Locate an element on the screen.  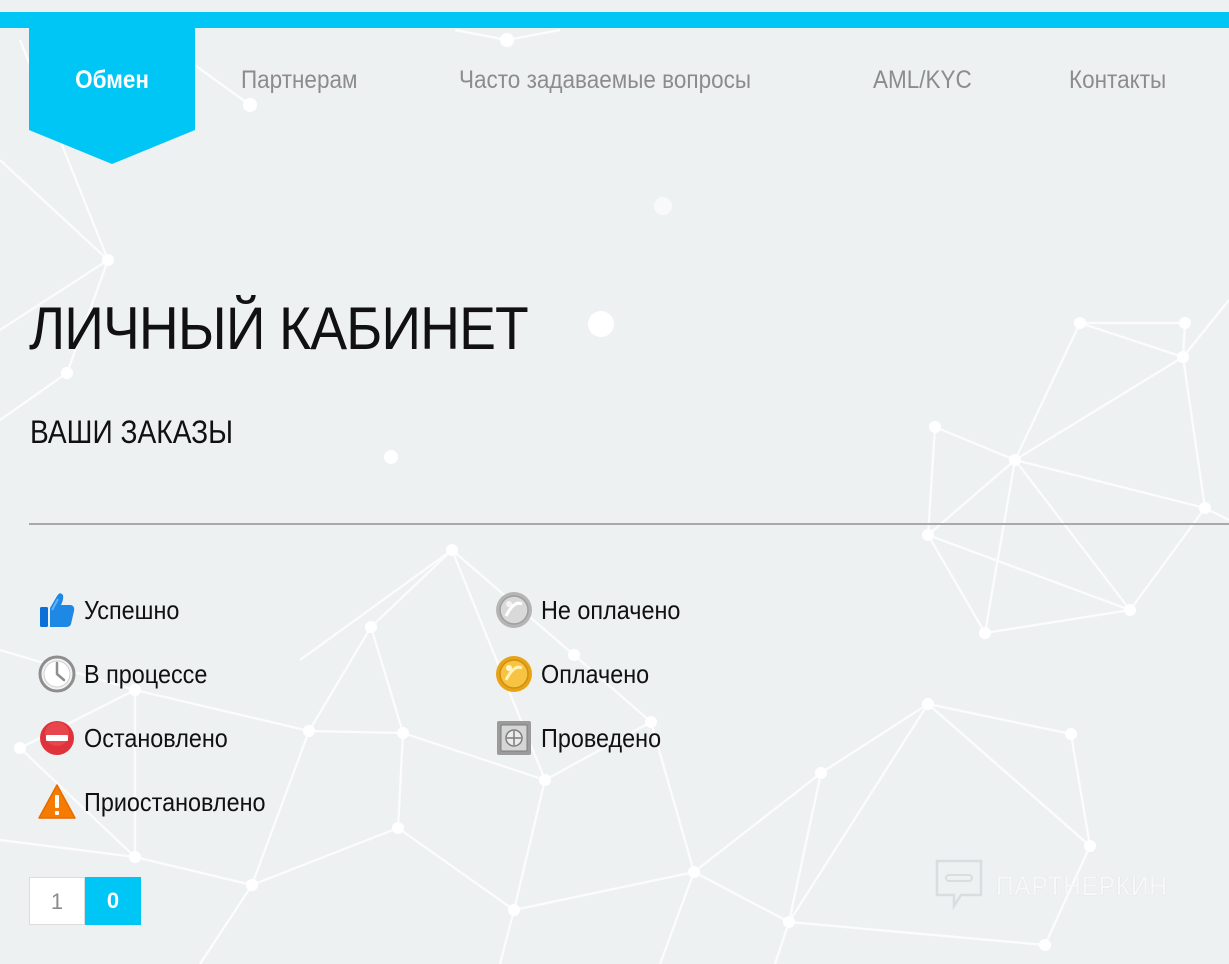
legend-item-unpaid: Не оплачено is located at coordinates (595, 610).